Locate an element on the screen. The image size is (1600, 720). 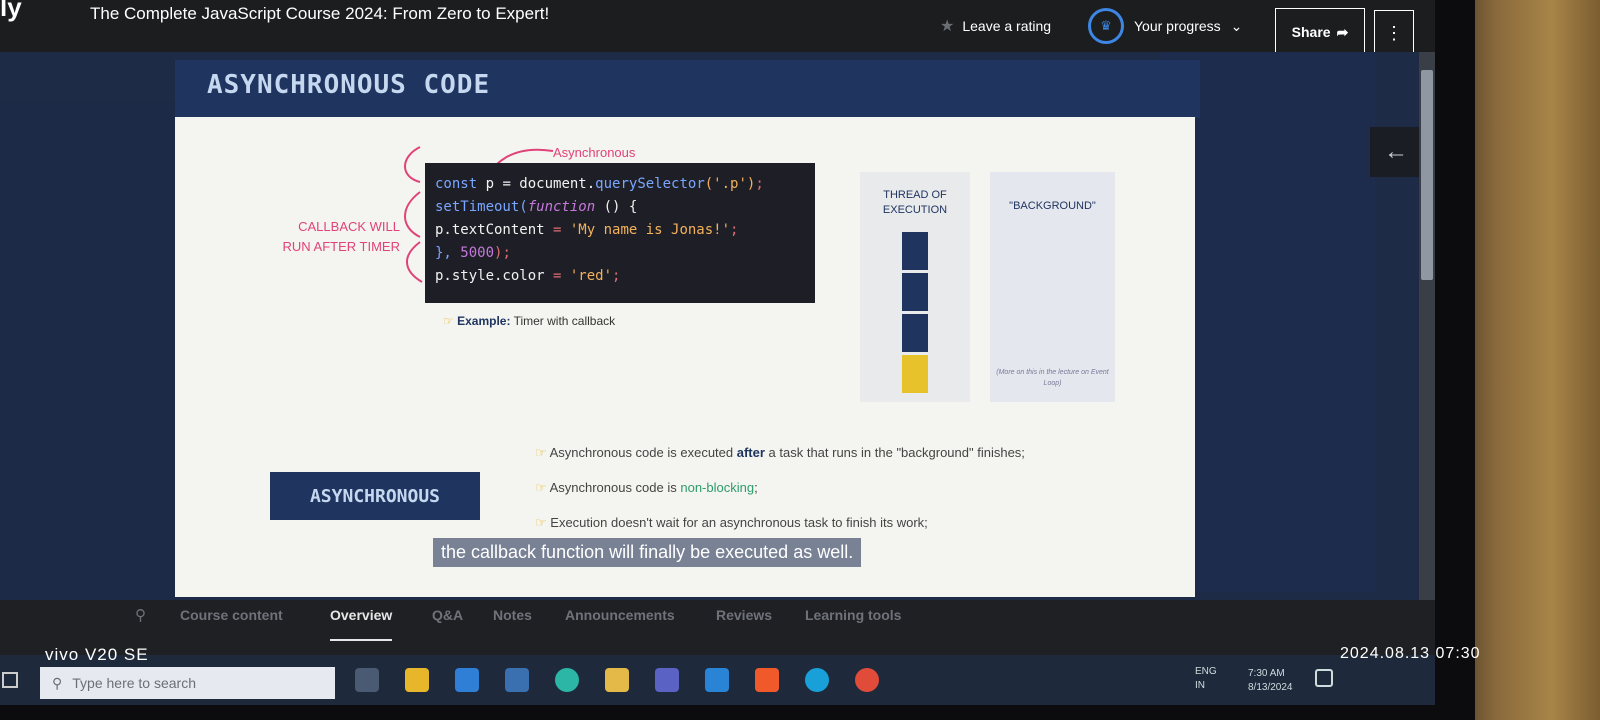
background-title: "BACKGROUND" is located at coordinates (1052, 206).